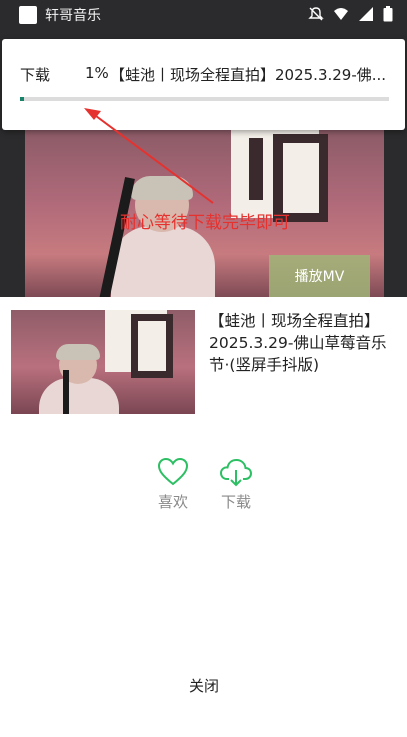 The image size is (407, 737). I want to click on download-progress-bar, so click(204, 99).